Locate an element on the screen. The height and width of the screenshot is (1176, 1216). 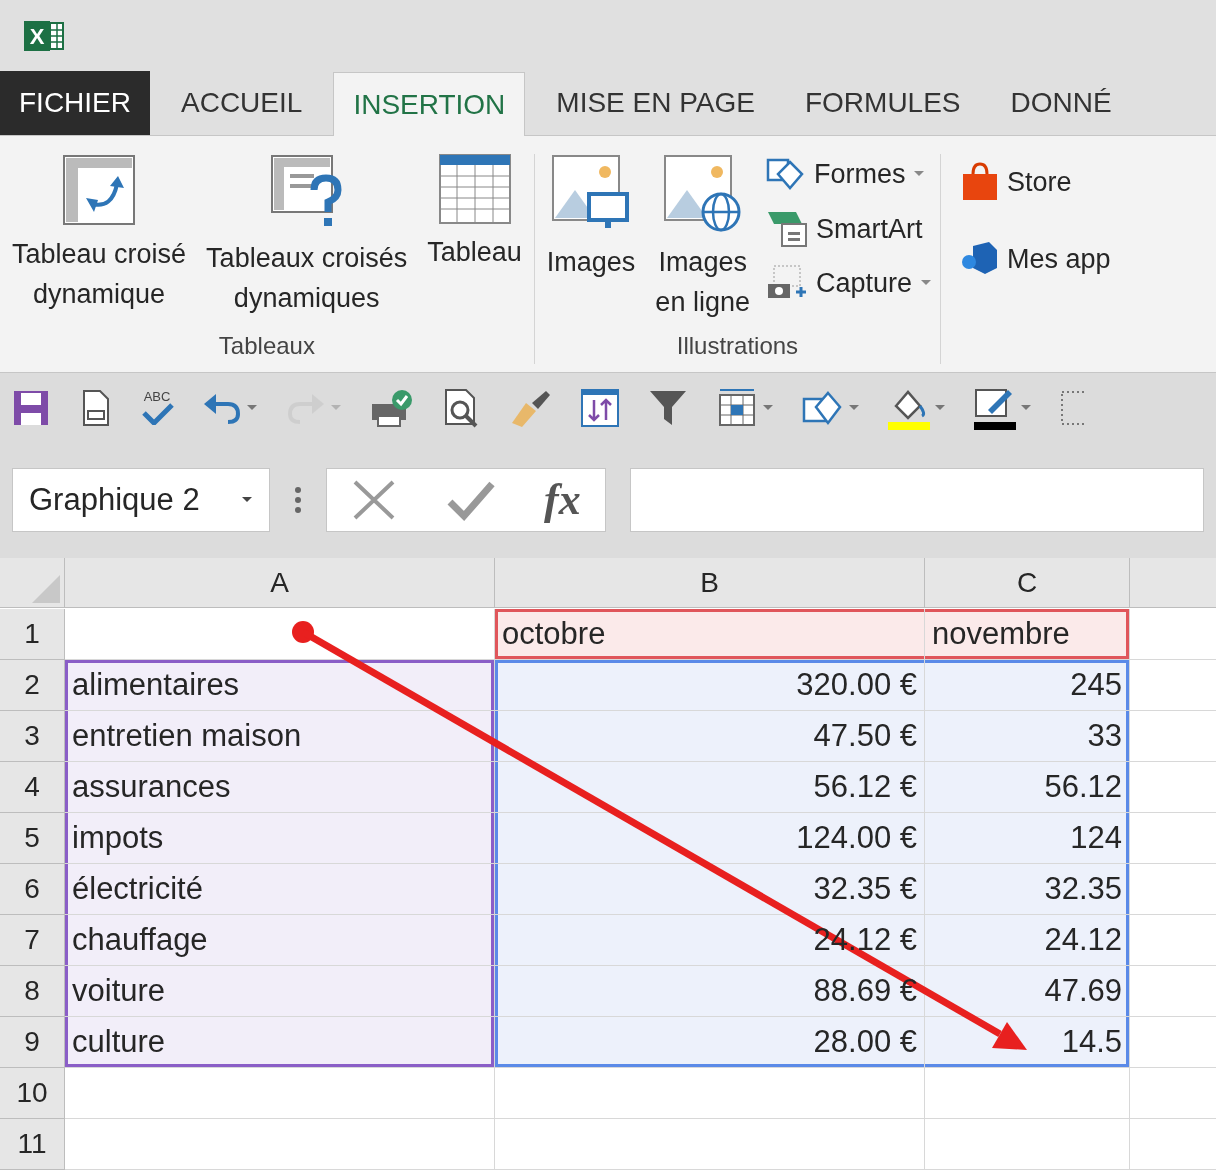
table-cell: 28.00 € is located at coordinates (710, 1042).